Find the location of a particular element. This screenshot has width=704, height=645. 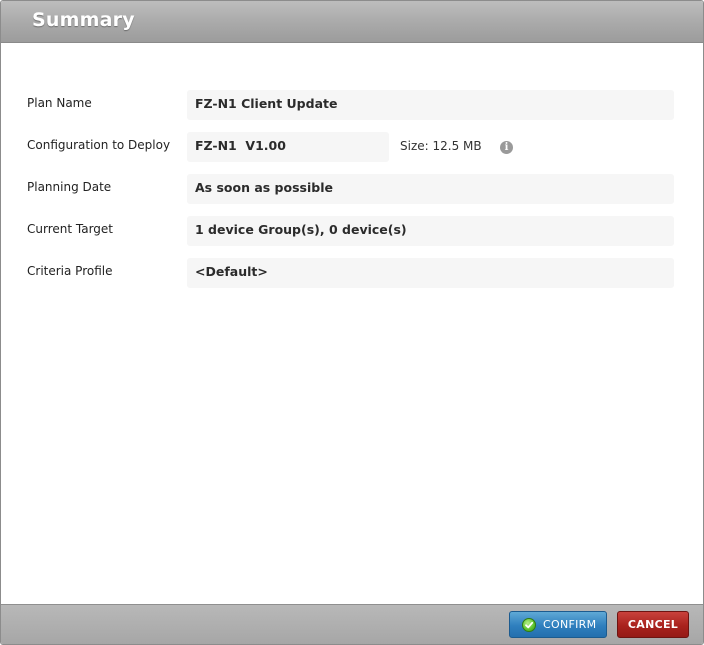

criteria-profile-value: <Default> is located at coordinates (231, 271).